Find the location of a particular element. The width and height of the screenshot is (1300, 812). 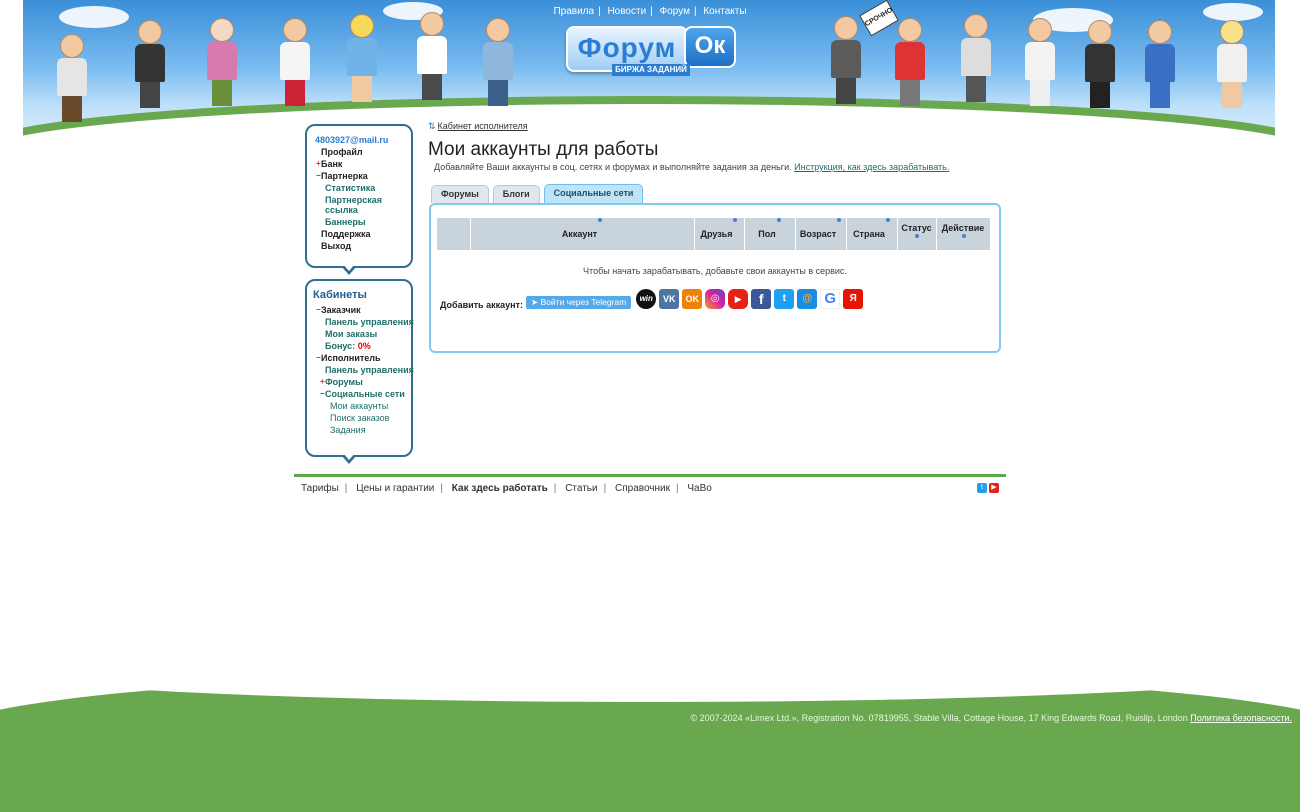

add-account-label: Добавить аккаунт: is located at coordinates (481, 305).